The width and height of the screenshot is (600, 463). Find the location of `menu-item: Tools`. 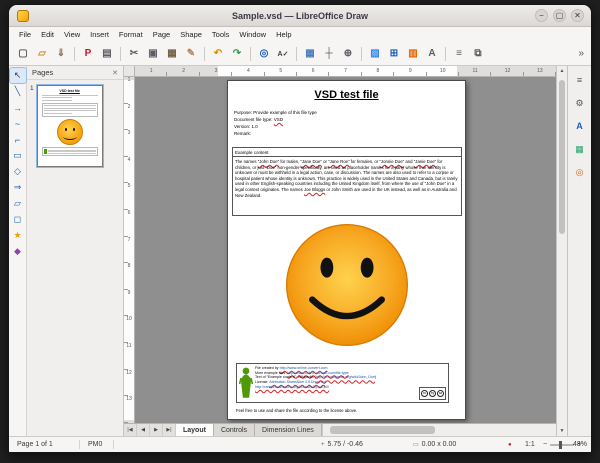

menu-item: Tools is located at coordinates (221, 34).